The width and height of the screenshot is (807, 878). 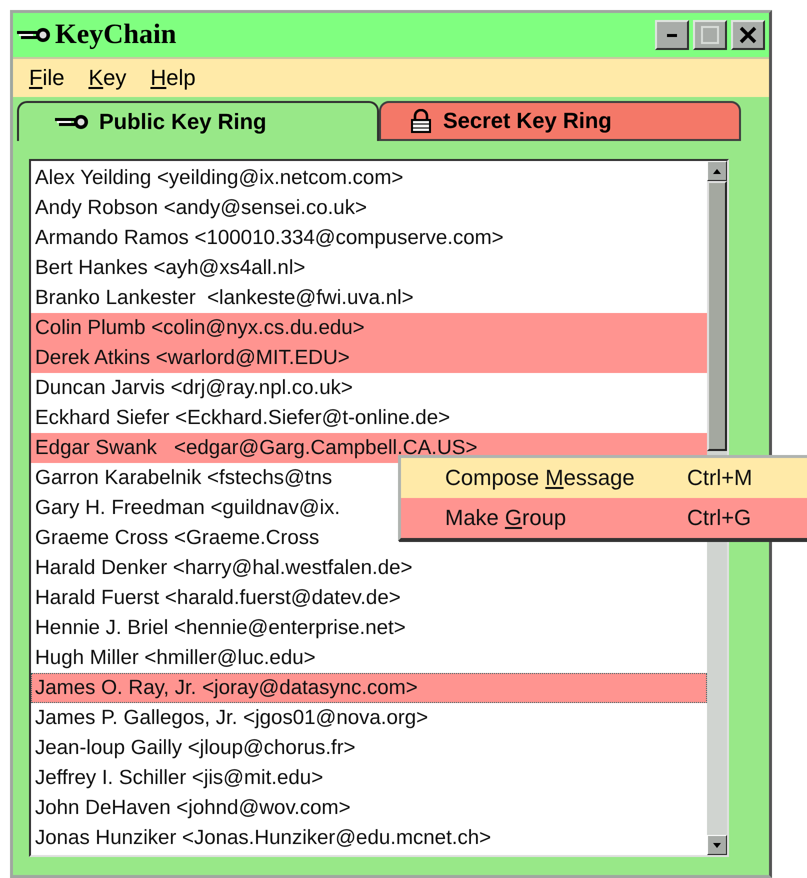 I want to click on menu-item: Help, so click(x=173, y=78).